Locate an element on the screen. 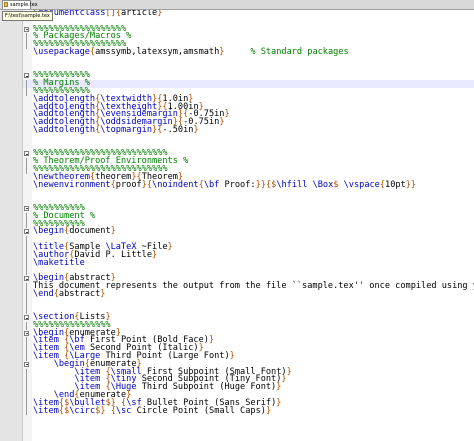 The width and height of the screenshot is (474, 441). line-text: \addtolength{\topmargin}{-.50in} is located at coordinates (116, 129).